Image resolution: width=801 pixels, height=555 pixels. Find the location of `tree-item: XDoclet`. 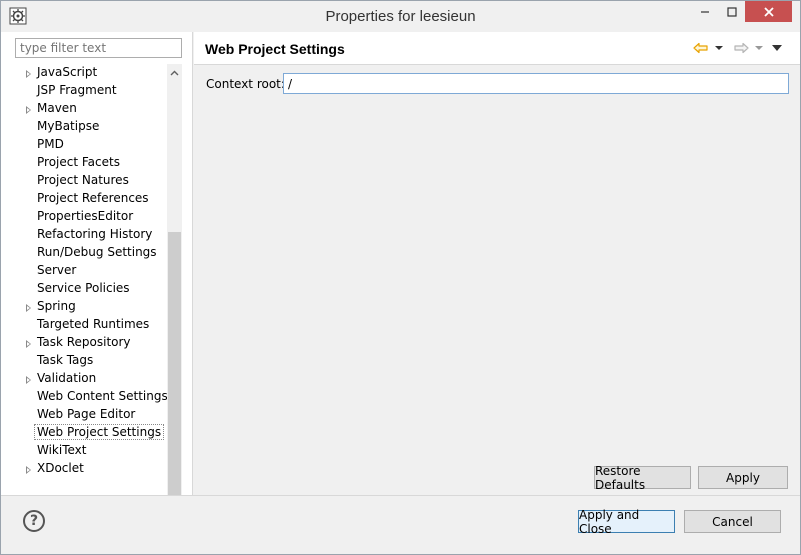

tree-item: XDoclet is located at coordinates (91, 469).